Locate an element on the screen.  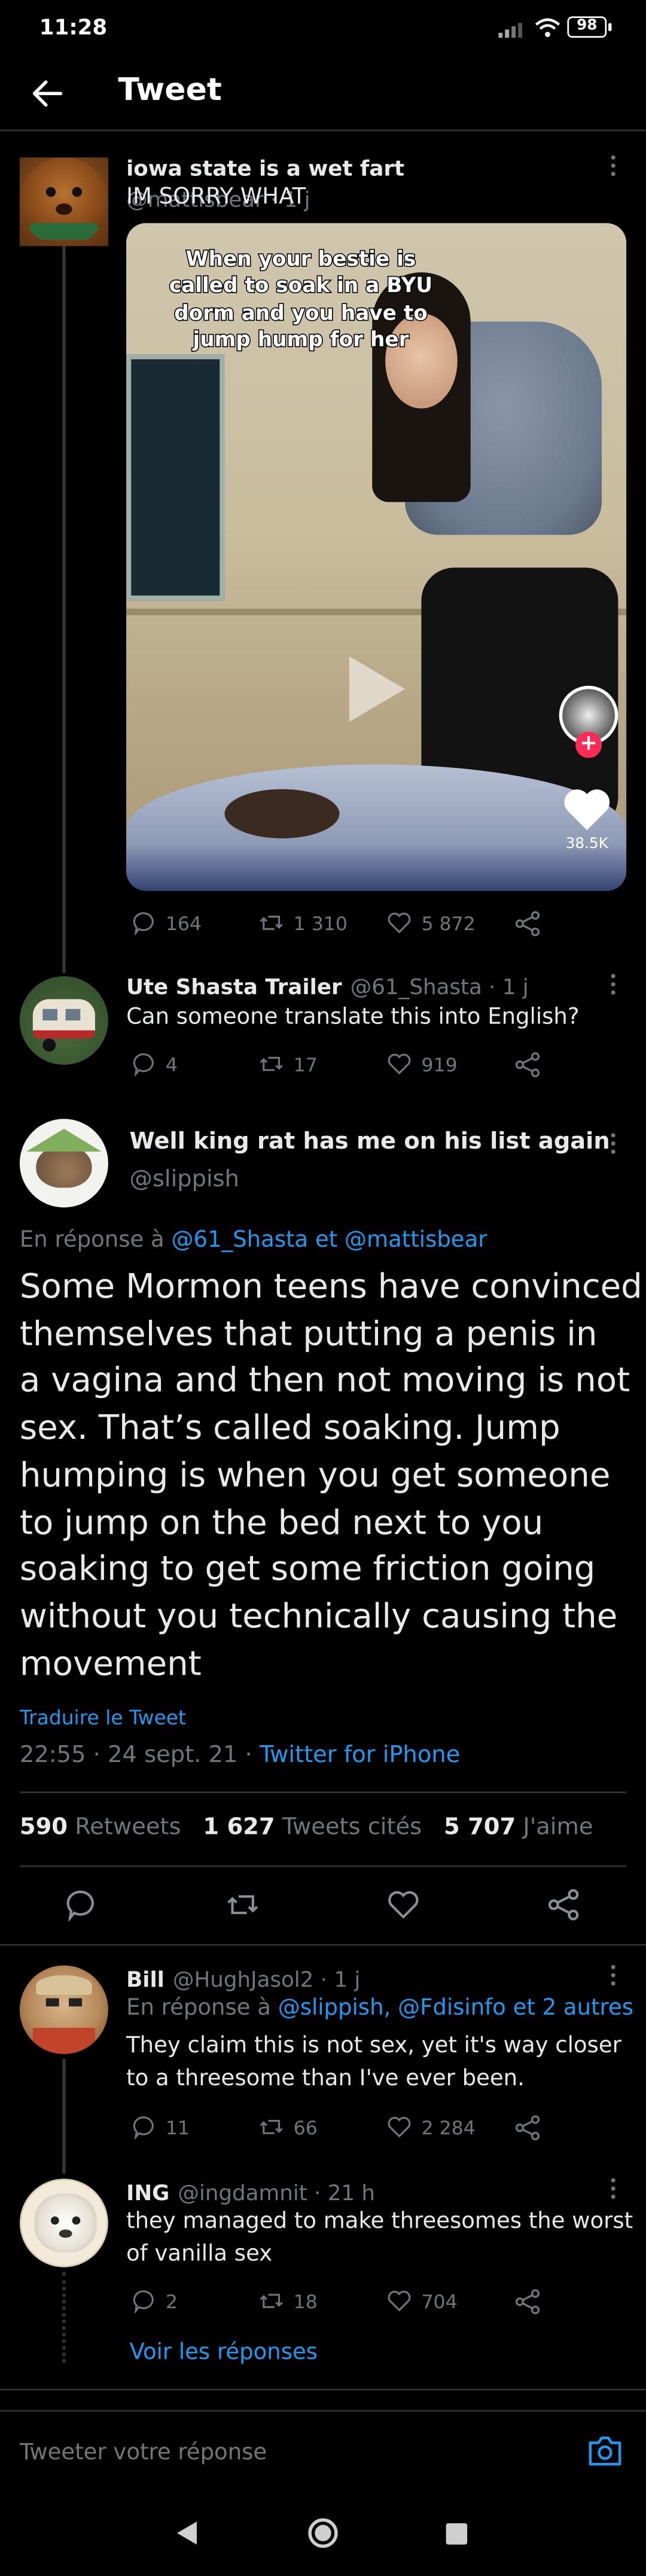
like-button: 704 is located at coordinates (422, 2301).